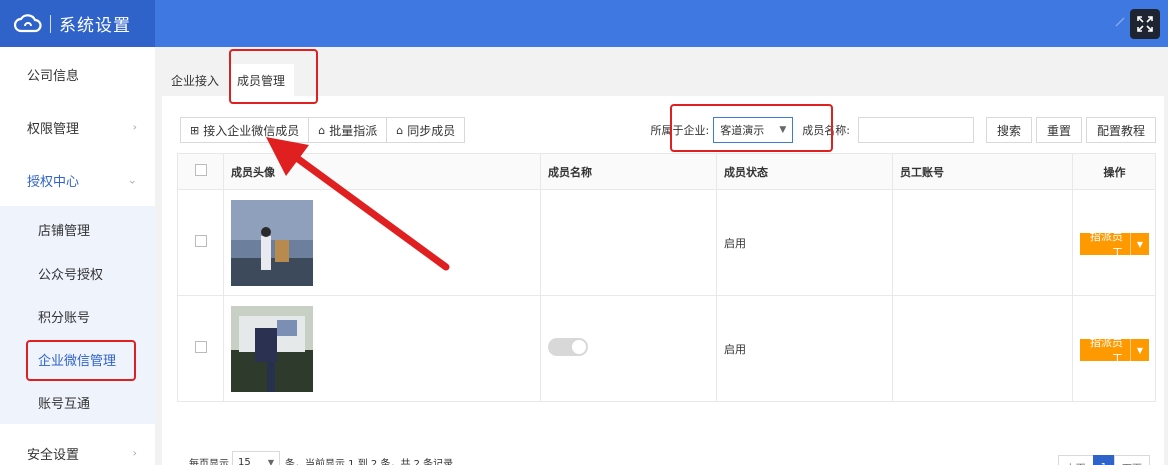  I want to click on sidebar-item-label: 安全设置, so click(53, 455).